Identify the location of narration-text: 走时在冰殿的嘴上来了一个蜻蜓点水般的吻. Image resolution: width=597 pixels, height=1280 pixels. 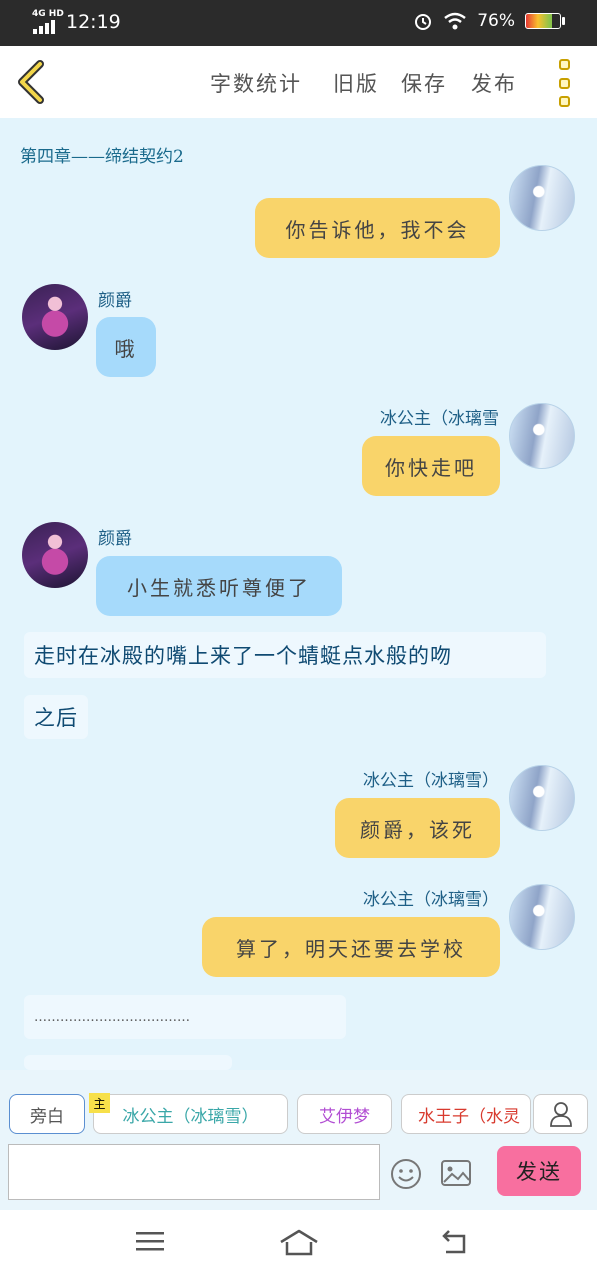
(285, 655).